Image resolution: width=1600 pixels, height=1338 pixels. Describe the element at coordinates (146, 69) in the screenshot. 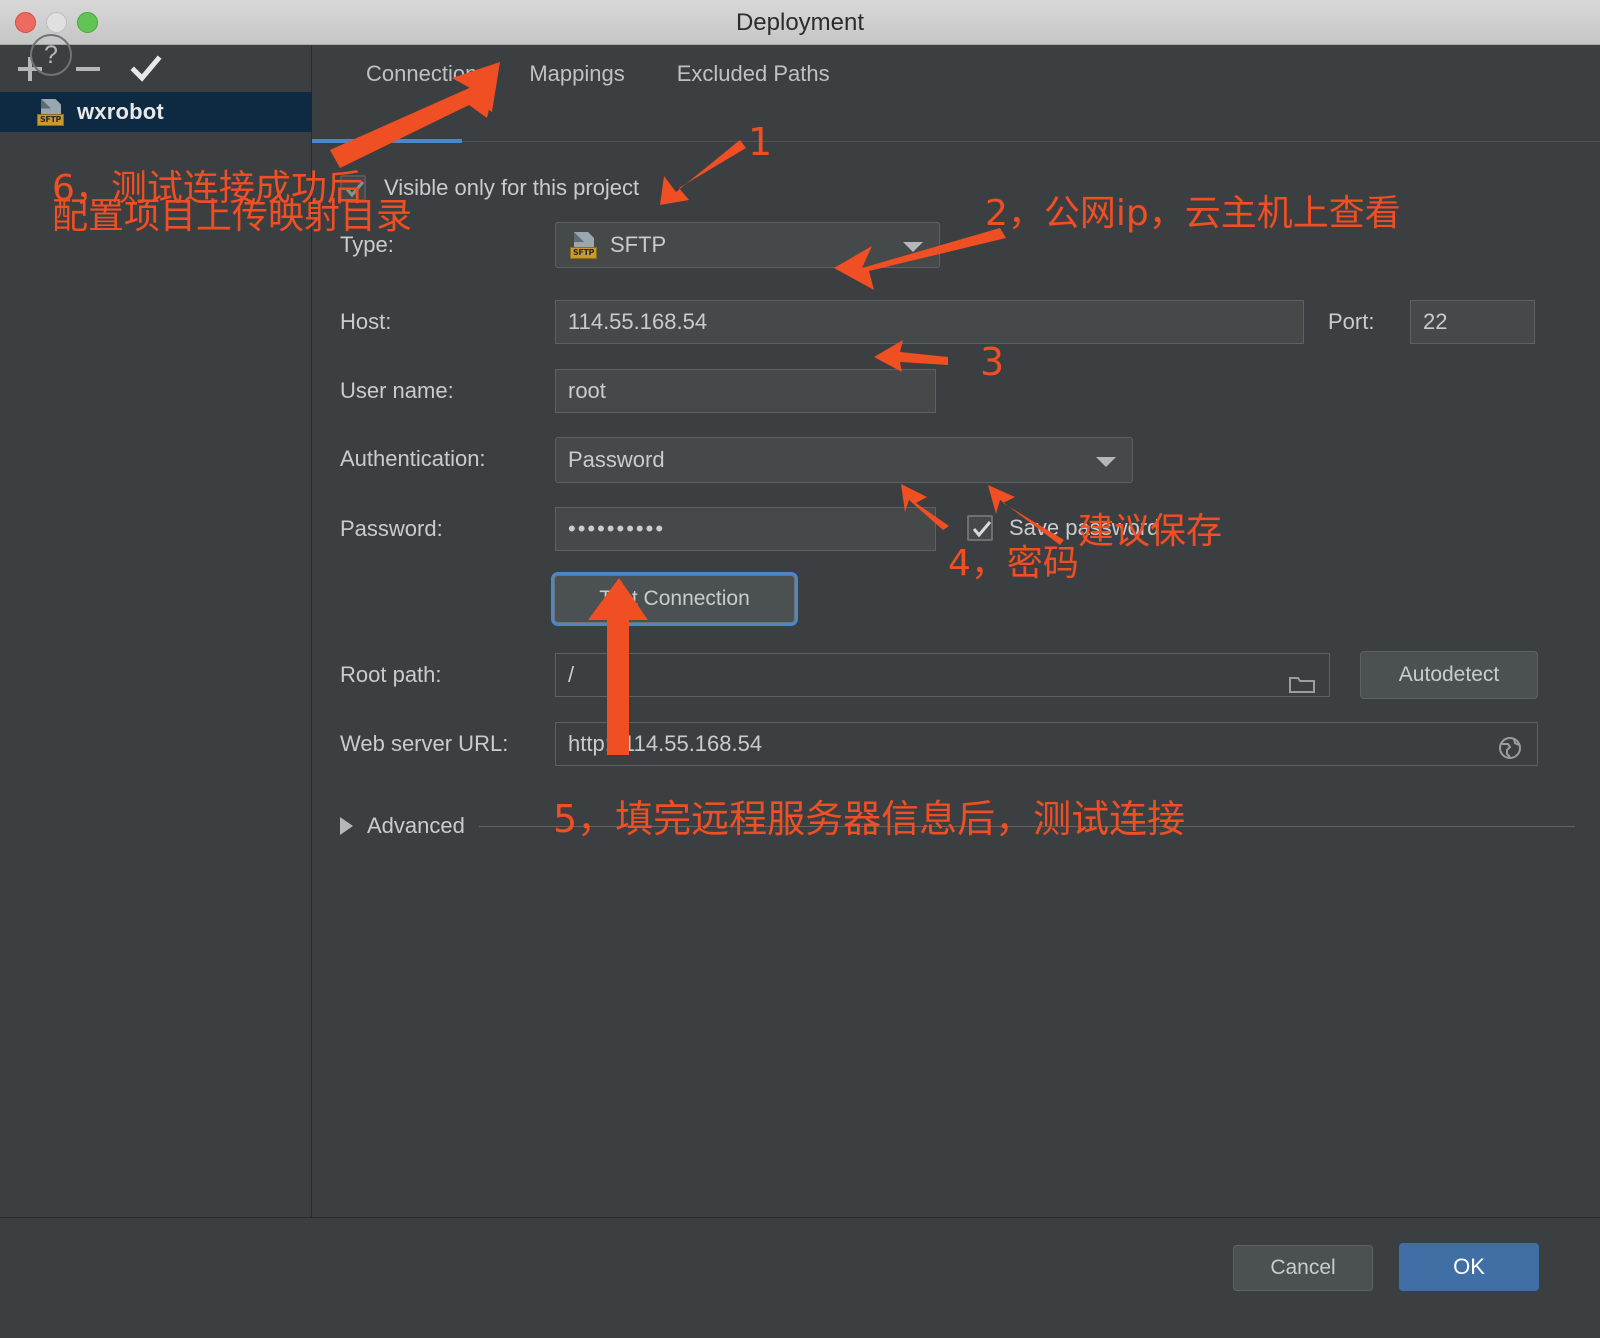

I see `apply-check-icon` at that location.